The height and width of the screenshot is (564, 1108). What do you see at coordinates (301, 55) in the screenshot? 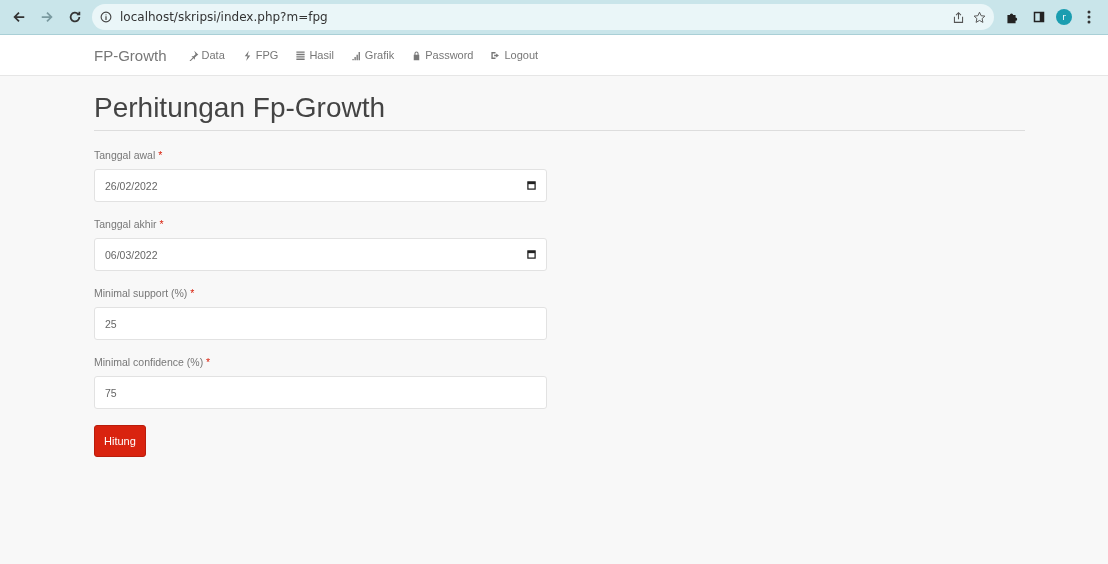
I see `list-icon` at bounding box center [301, 55].